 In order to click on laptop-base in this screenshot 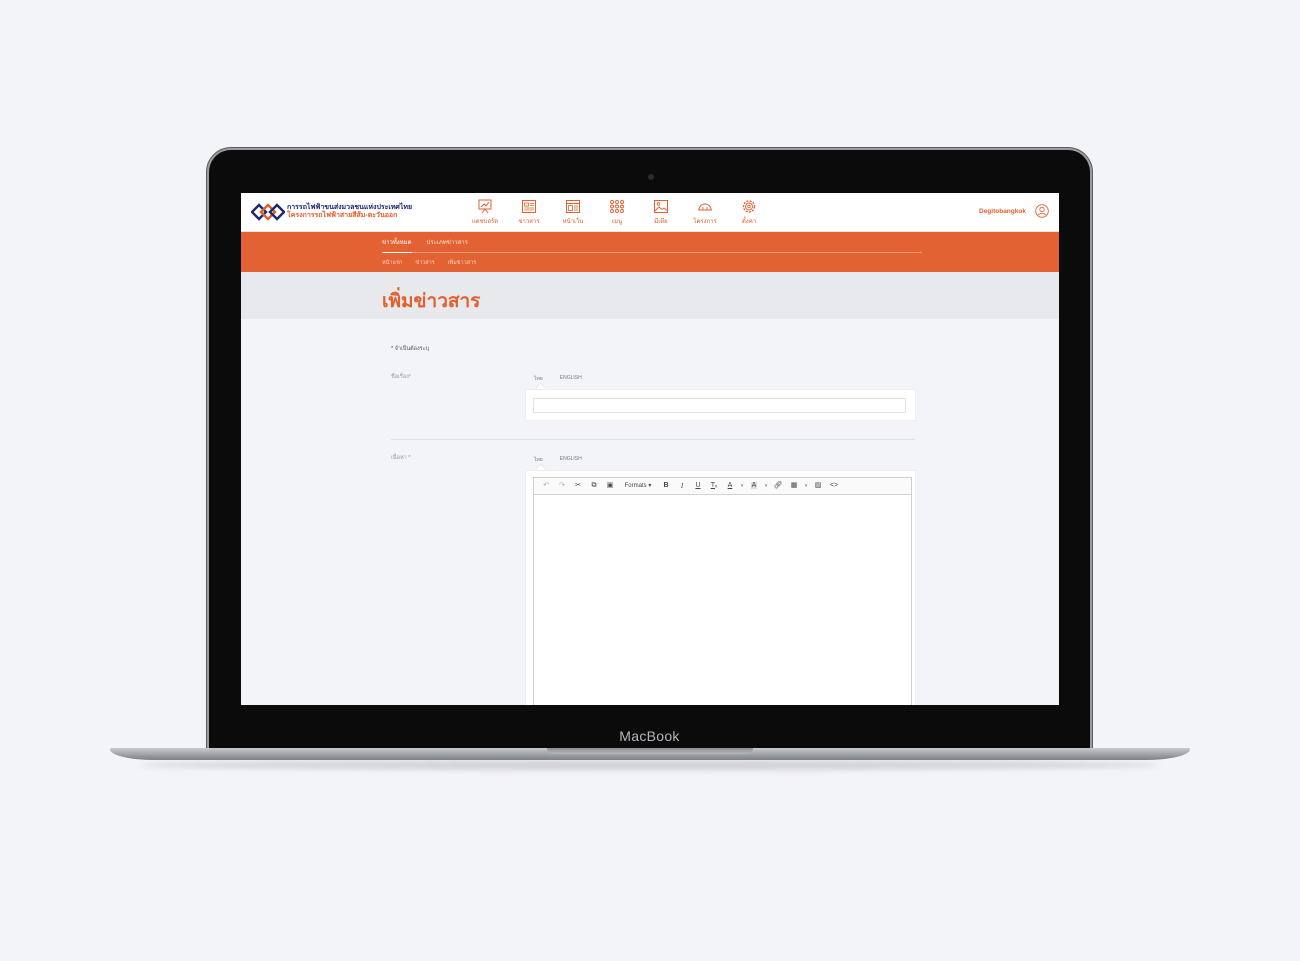, I will do `click(650, 754)`.